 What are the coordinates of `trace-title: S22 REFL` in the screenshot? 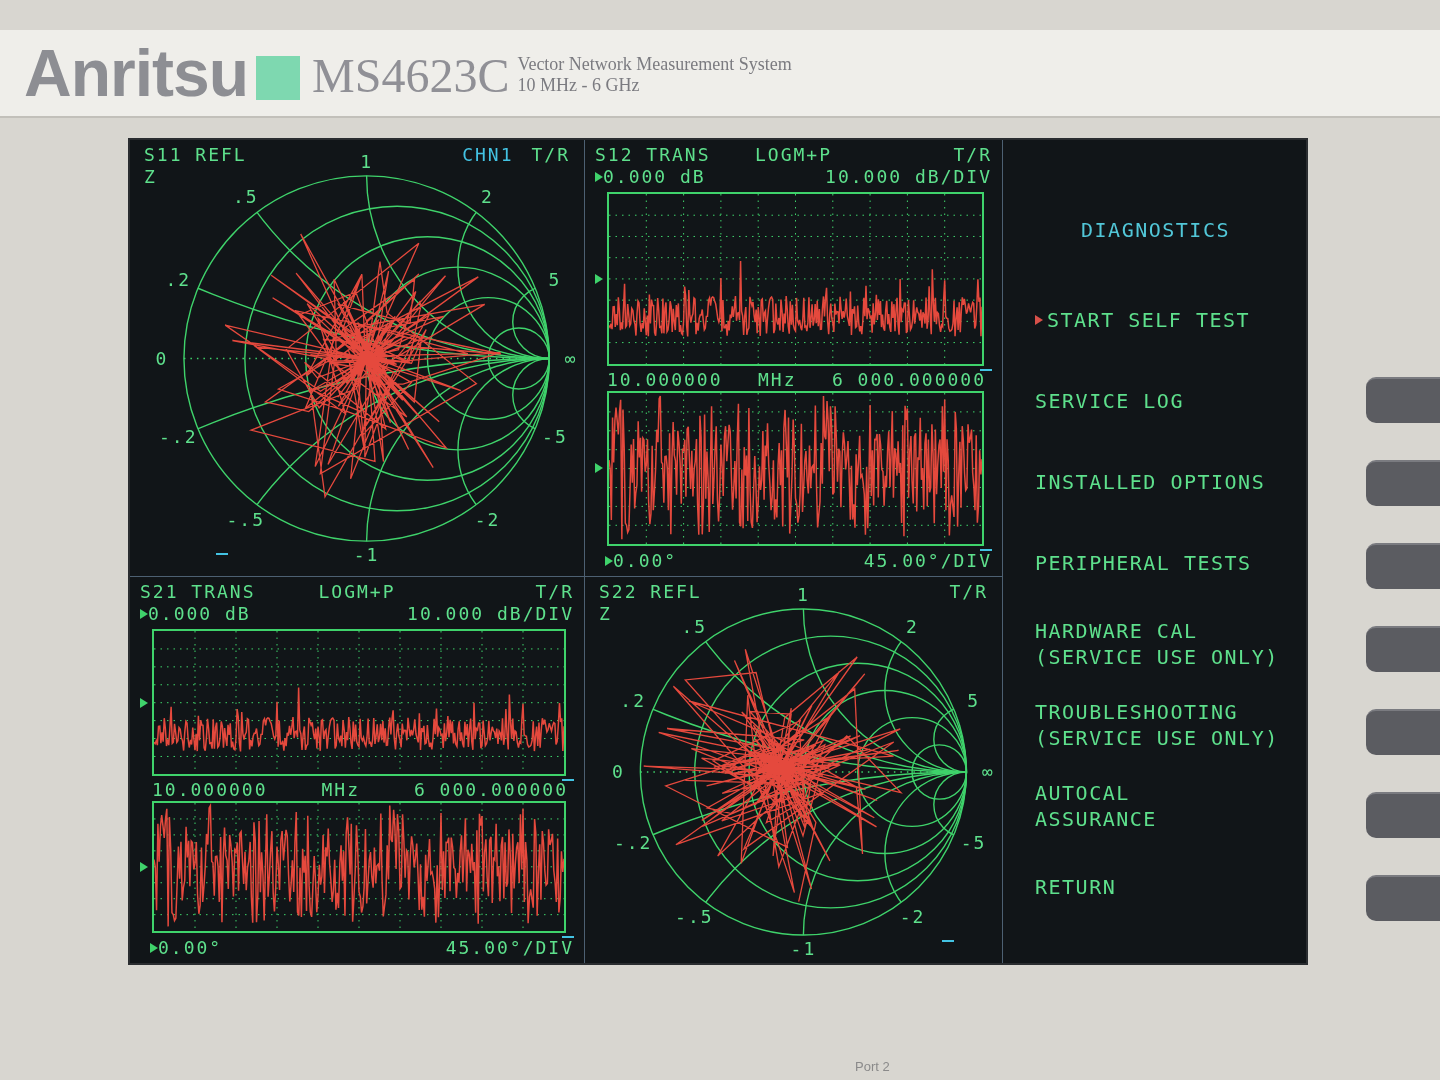 It's located at (650, 592).